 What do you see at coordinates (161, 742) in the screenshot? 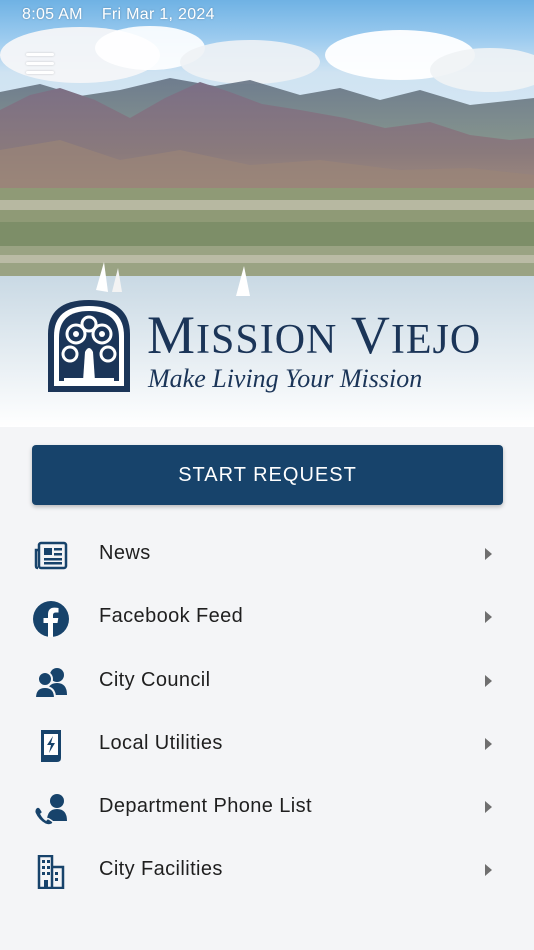
I see `menu-item-label: Local Utilities` at bounding box center [161, 742].